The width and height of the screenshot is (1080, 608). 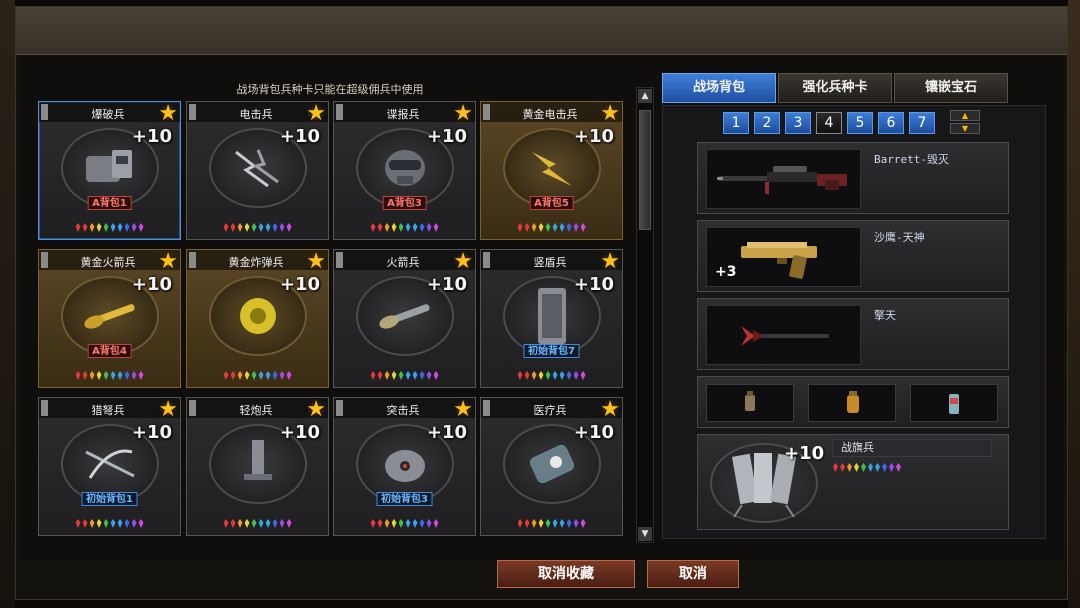 What do you see at coordinates (645, 170) in the screenshot?
I see `scroll-thumb` at bounding box center [645, 170].